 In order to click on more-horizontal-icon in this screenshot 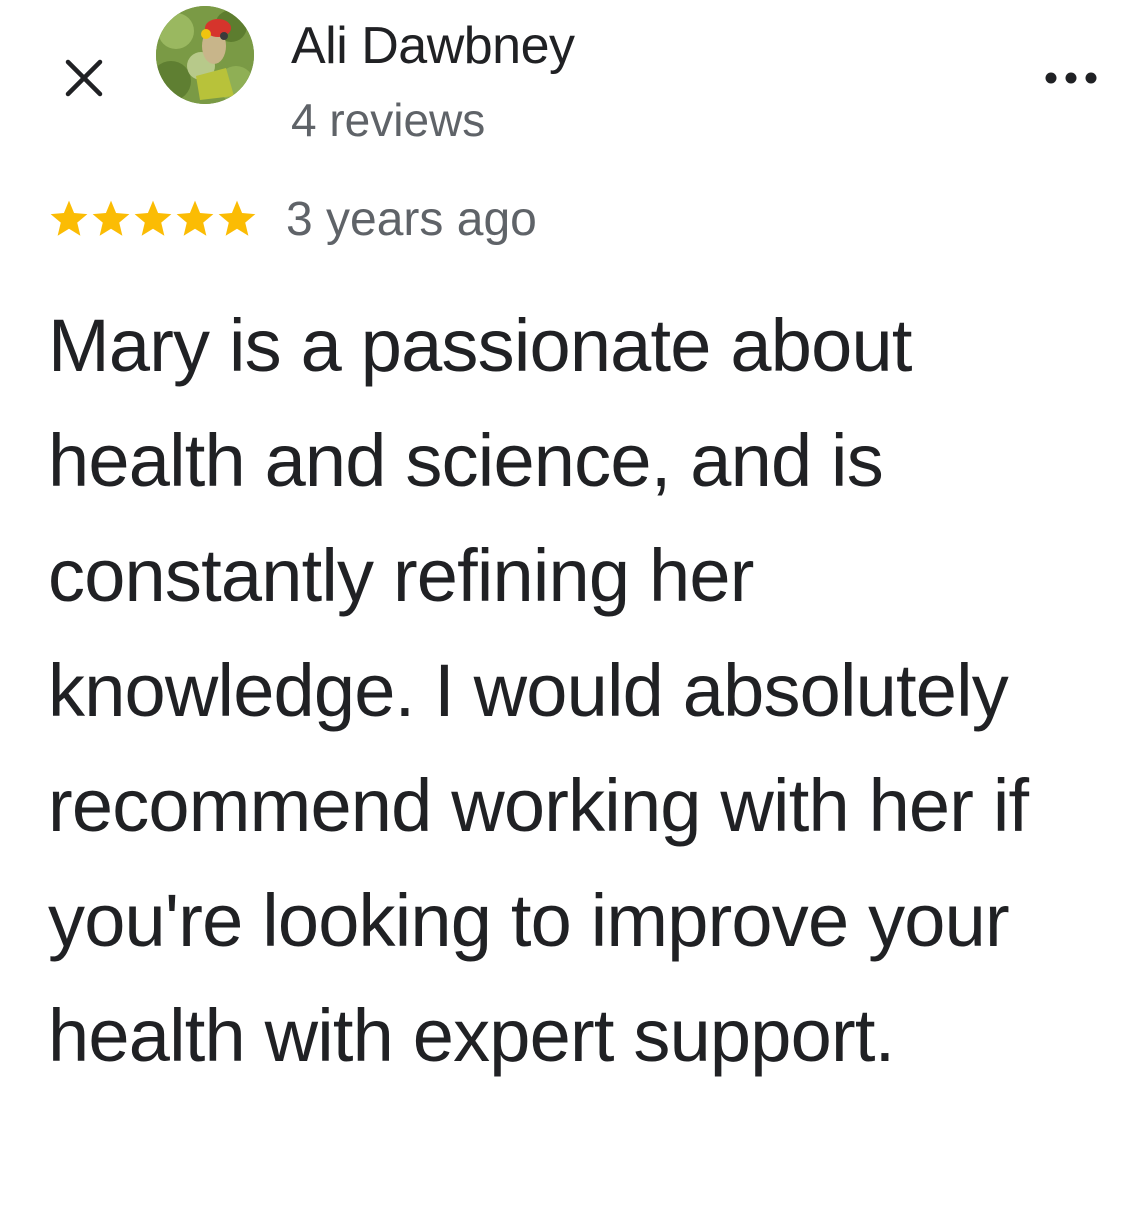, I will do `click(1071, 78)`.